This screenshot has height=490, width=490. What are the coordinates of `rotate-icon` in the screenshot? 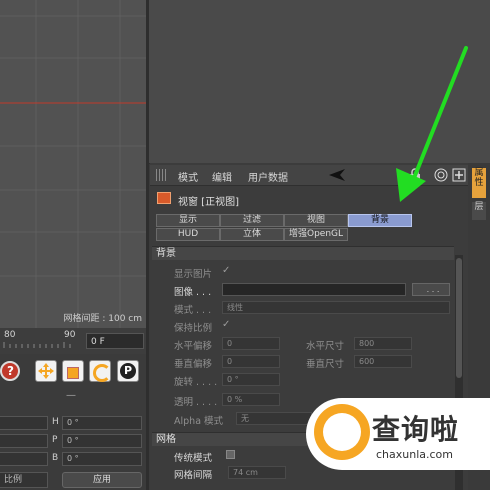 It's located at (100, 371).